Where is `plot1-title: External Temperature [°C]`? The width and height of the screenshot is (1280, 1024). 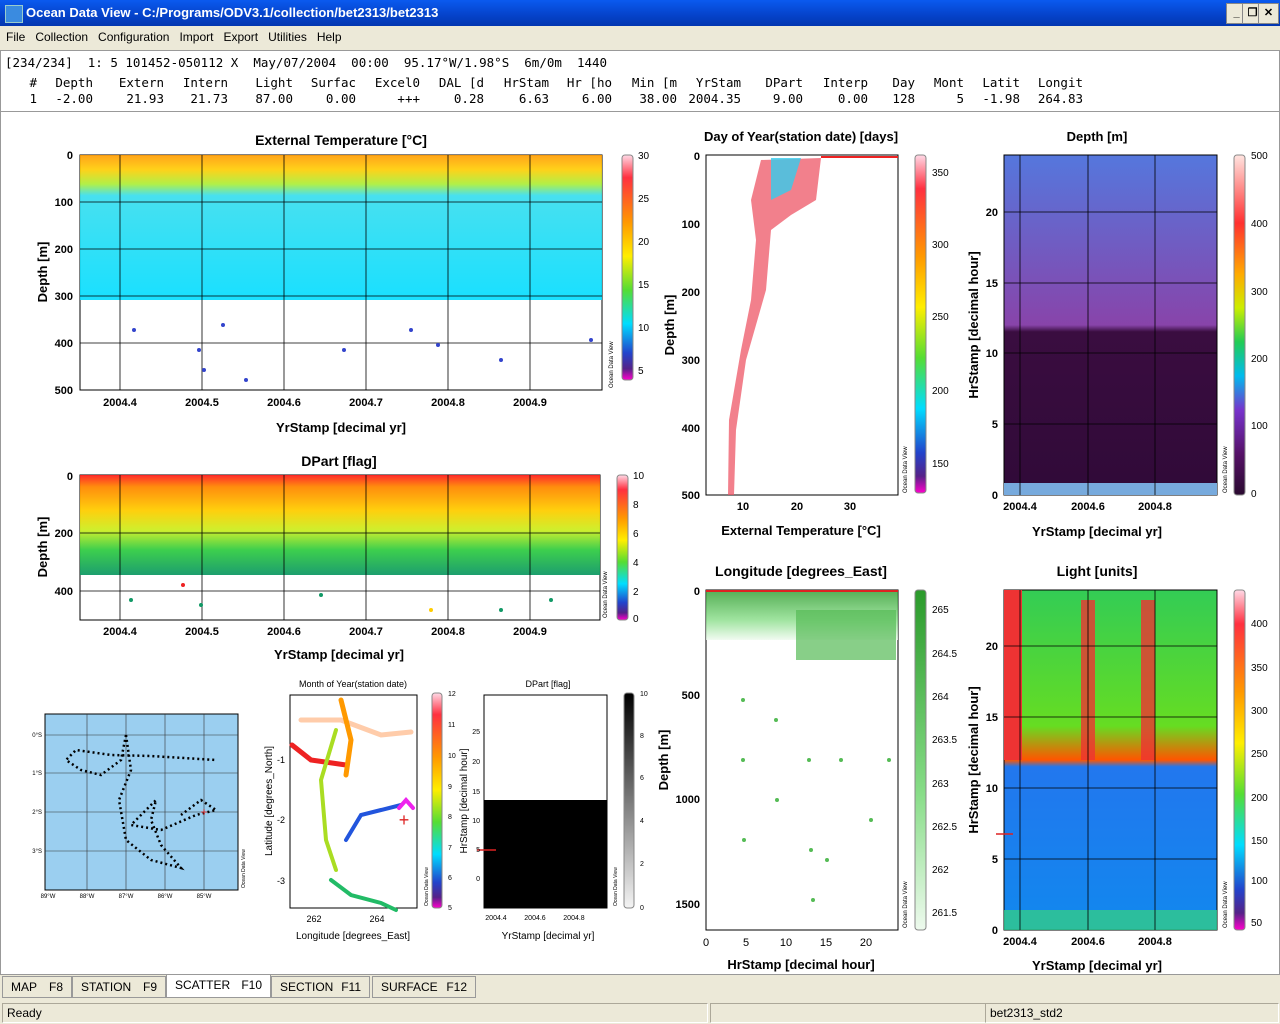 plot1-title: External Temperature [°C] is located at coordinates (341, 140).